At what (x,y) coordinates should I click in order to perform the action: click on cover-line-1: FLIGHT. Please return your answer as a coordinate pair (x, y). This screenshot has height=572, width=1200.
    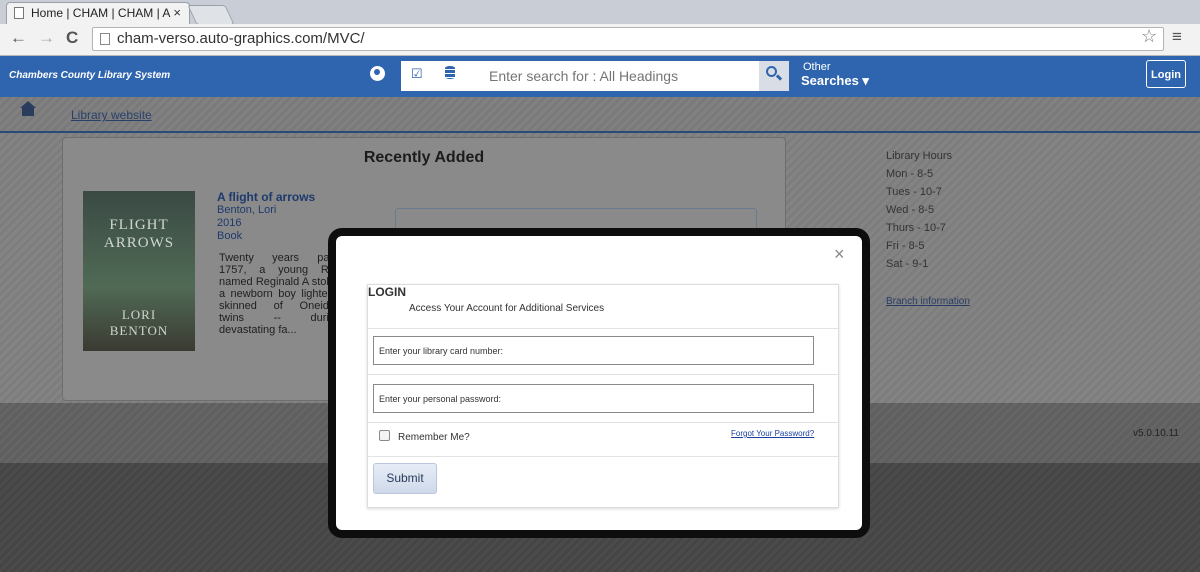
    Looking at the image, I should click on (139, 225).